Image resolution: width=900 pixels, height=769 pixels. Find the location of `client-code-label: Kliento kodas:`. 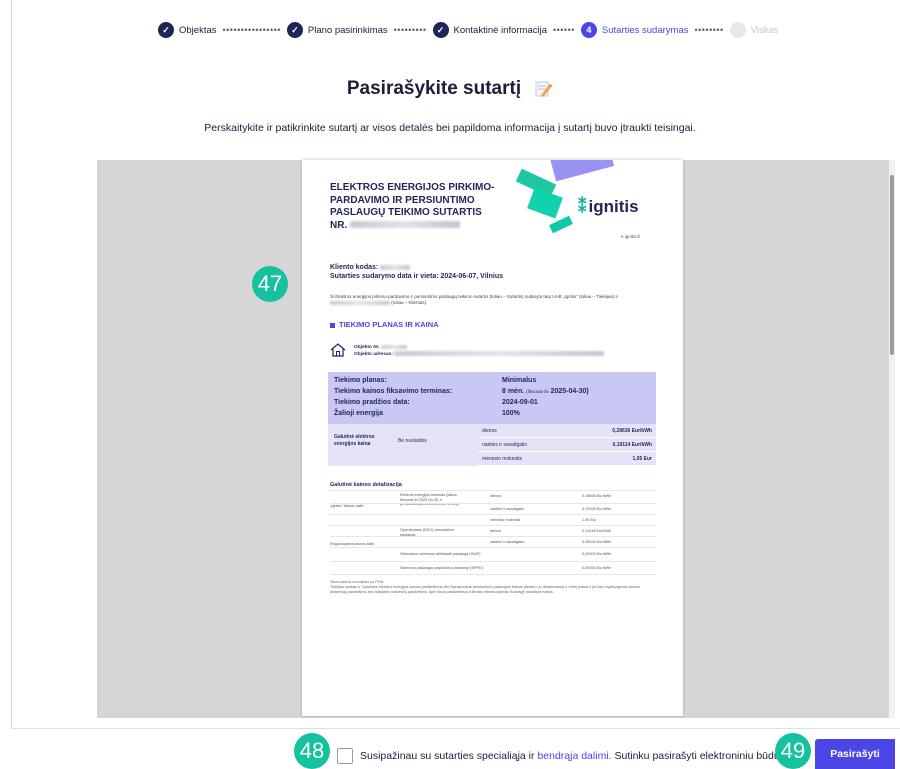

client-code-label: Kliento kodas: is located at coordinates (354, 267).